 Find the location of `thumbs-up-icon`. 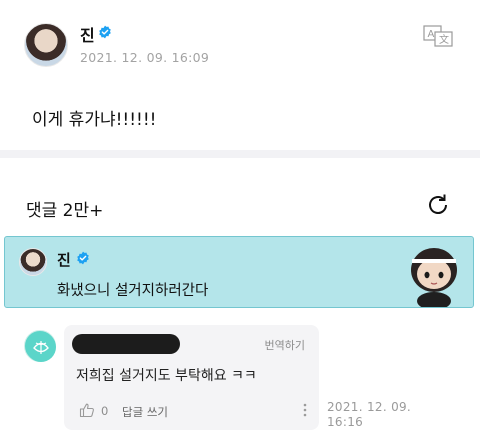

thumbs-up-icon is located at coordinates (87, 410).